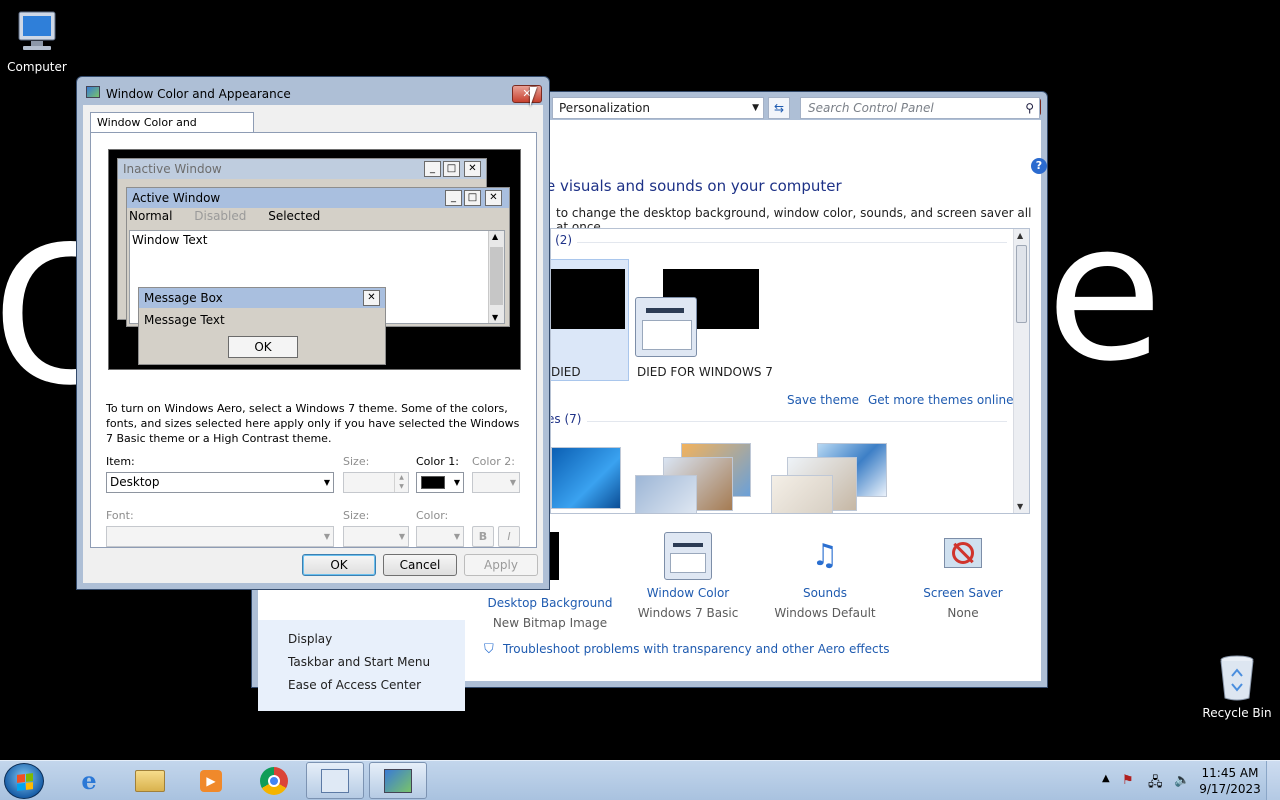  Describe the element at coordinates (509, 536) in the screenshot. I see `italic-button: I` at that location.